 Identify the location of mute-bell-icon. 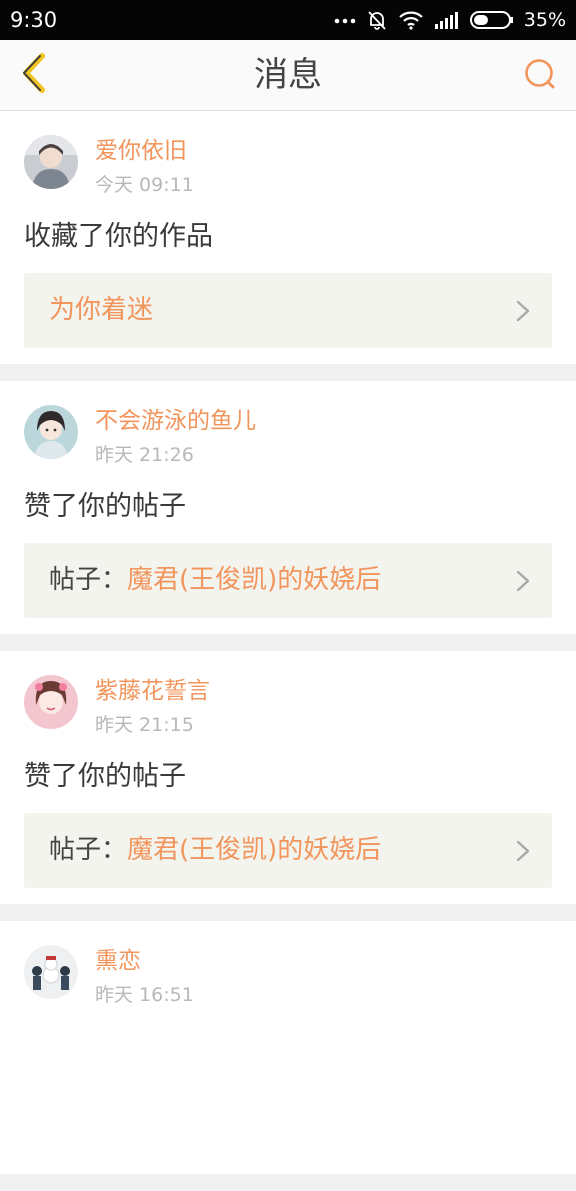
(377, 20).